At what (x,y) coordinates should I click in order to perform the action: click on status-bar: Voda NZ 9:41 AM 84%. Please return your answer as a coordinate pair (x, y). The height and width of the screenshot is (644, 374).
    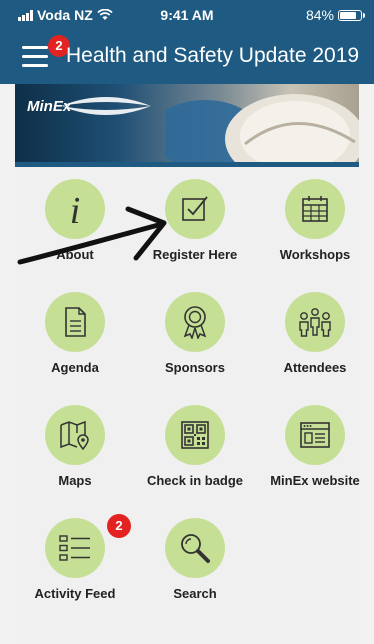
    Looking at the image, I should click on (187, 14).